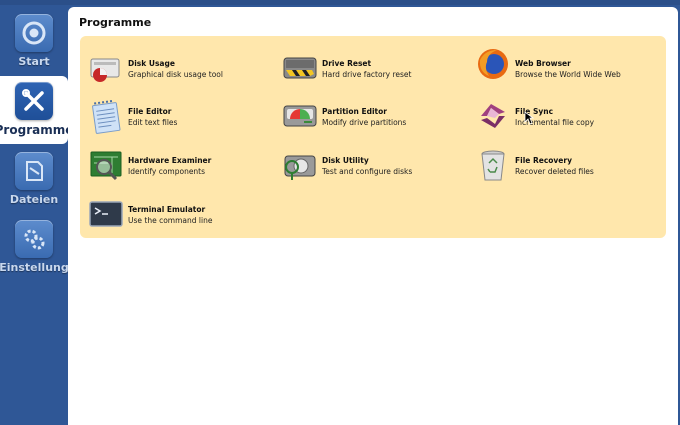 The width and height of the screenshot is (680, 425). What do you see at coordinates (374, 165) in the screenshot?
I see `app-disk-utility: Disk Utility Test and configure disks` at bounding box center [374, 165].